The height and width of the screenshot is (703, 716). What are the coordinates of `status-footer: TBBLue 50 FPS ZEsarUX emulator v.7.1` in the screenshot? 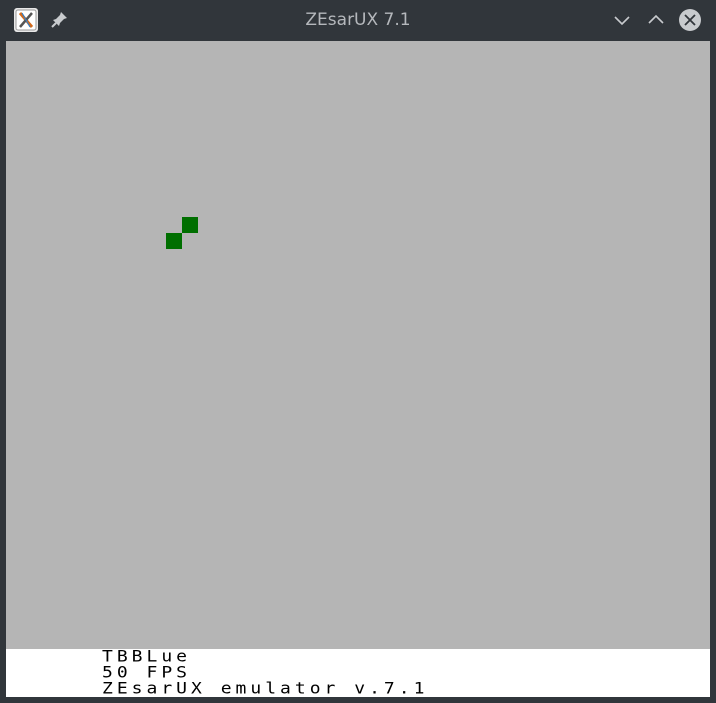 It's located at (358, 673).